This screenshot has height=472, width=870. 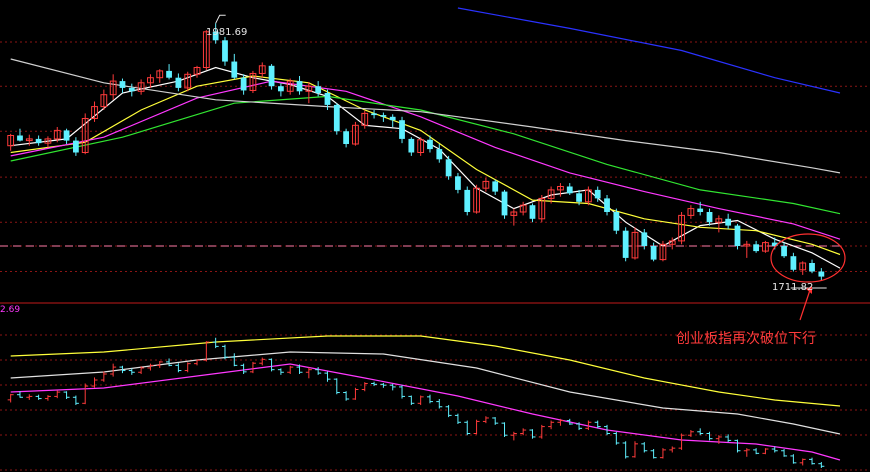 I want to click on low-price-label: 1711.82, so click(x=793, y=287).